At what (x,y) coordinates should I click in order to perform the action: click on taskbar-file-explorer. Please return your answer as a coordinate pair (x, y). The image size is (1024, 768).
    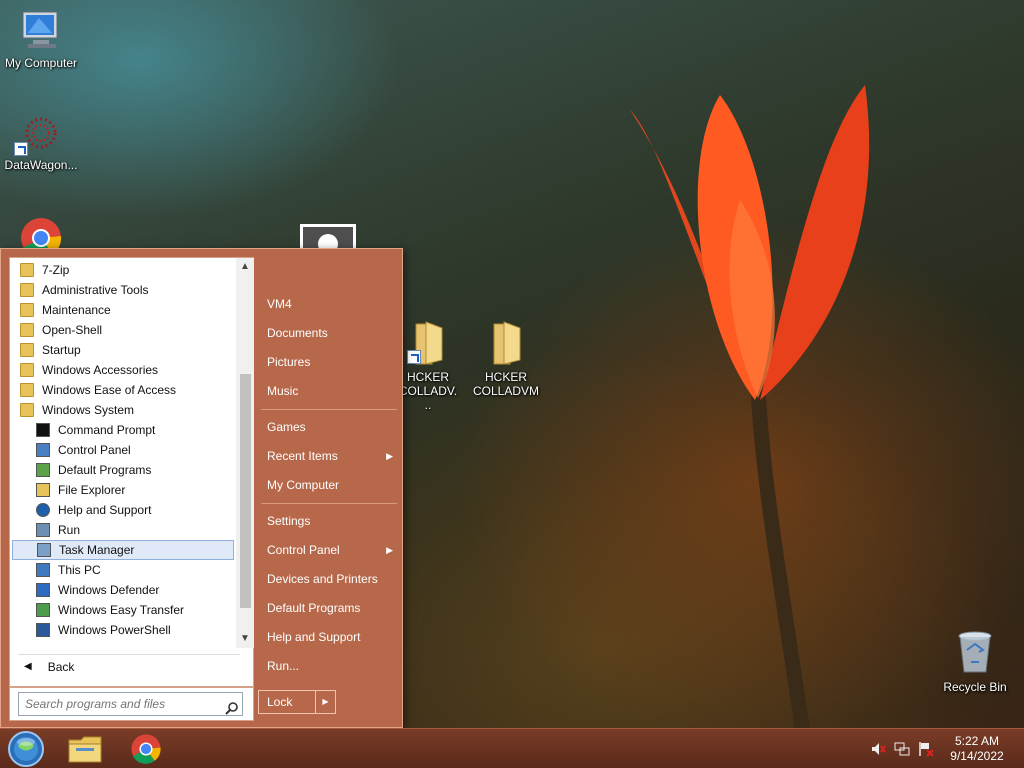
    Looking at the image, I should click on (85, 749).